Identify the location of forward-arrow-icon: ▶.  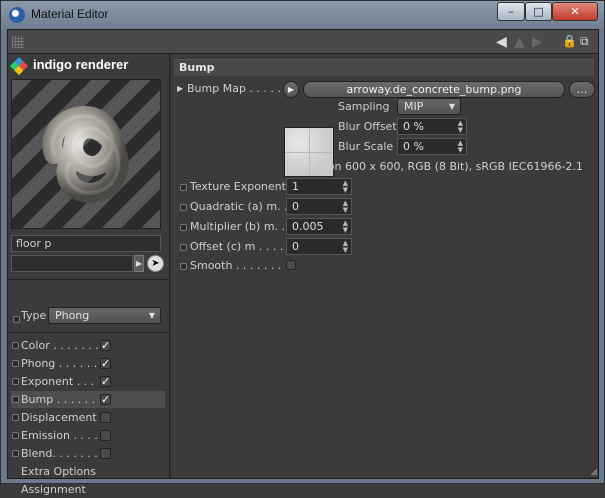
(537, 42).